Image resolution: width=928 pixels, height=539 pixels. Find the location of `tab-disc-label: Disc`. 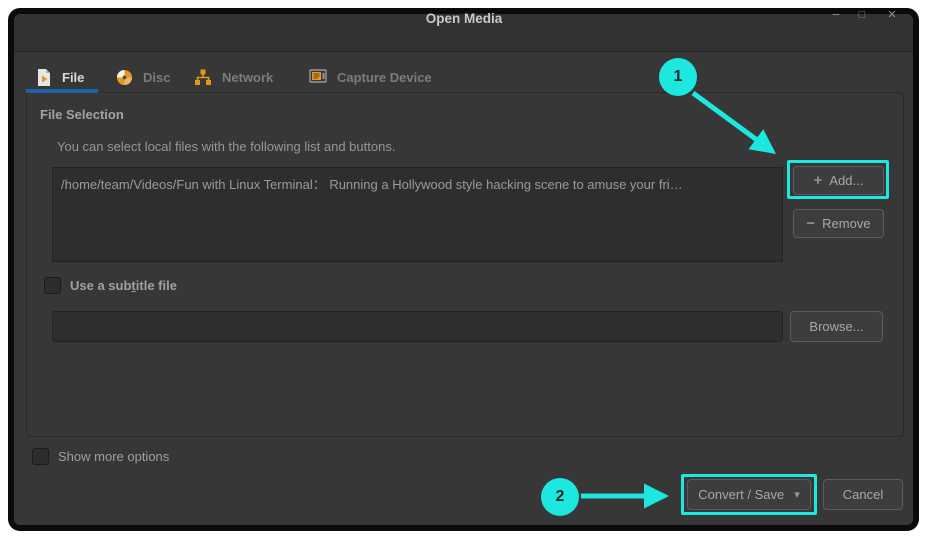

tab-disc-label: Disc is located at coordinates (157, 77).